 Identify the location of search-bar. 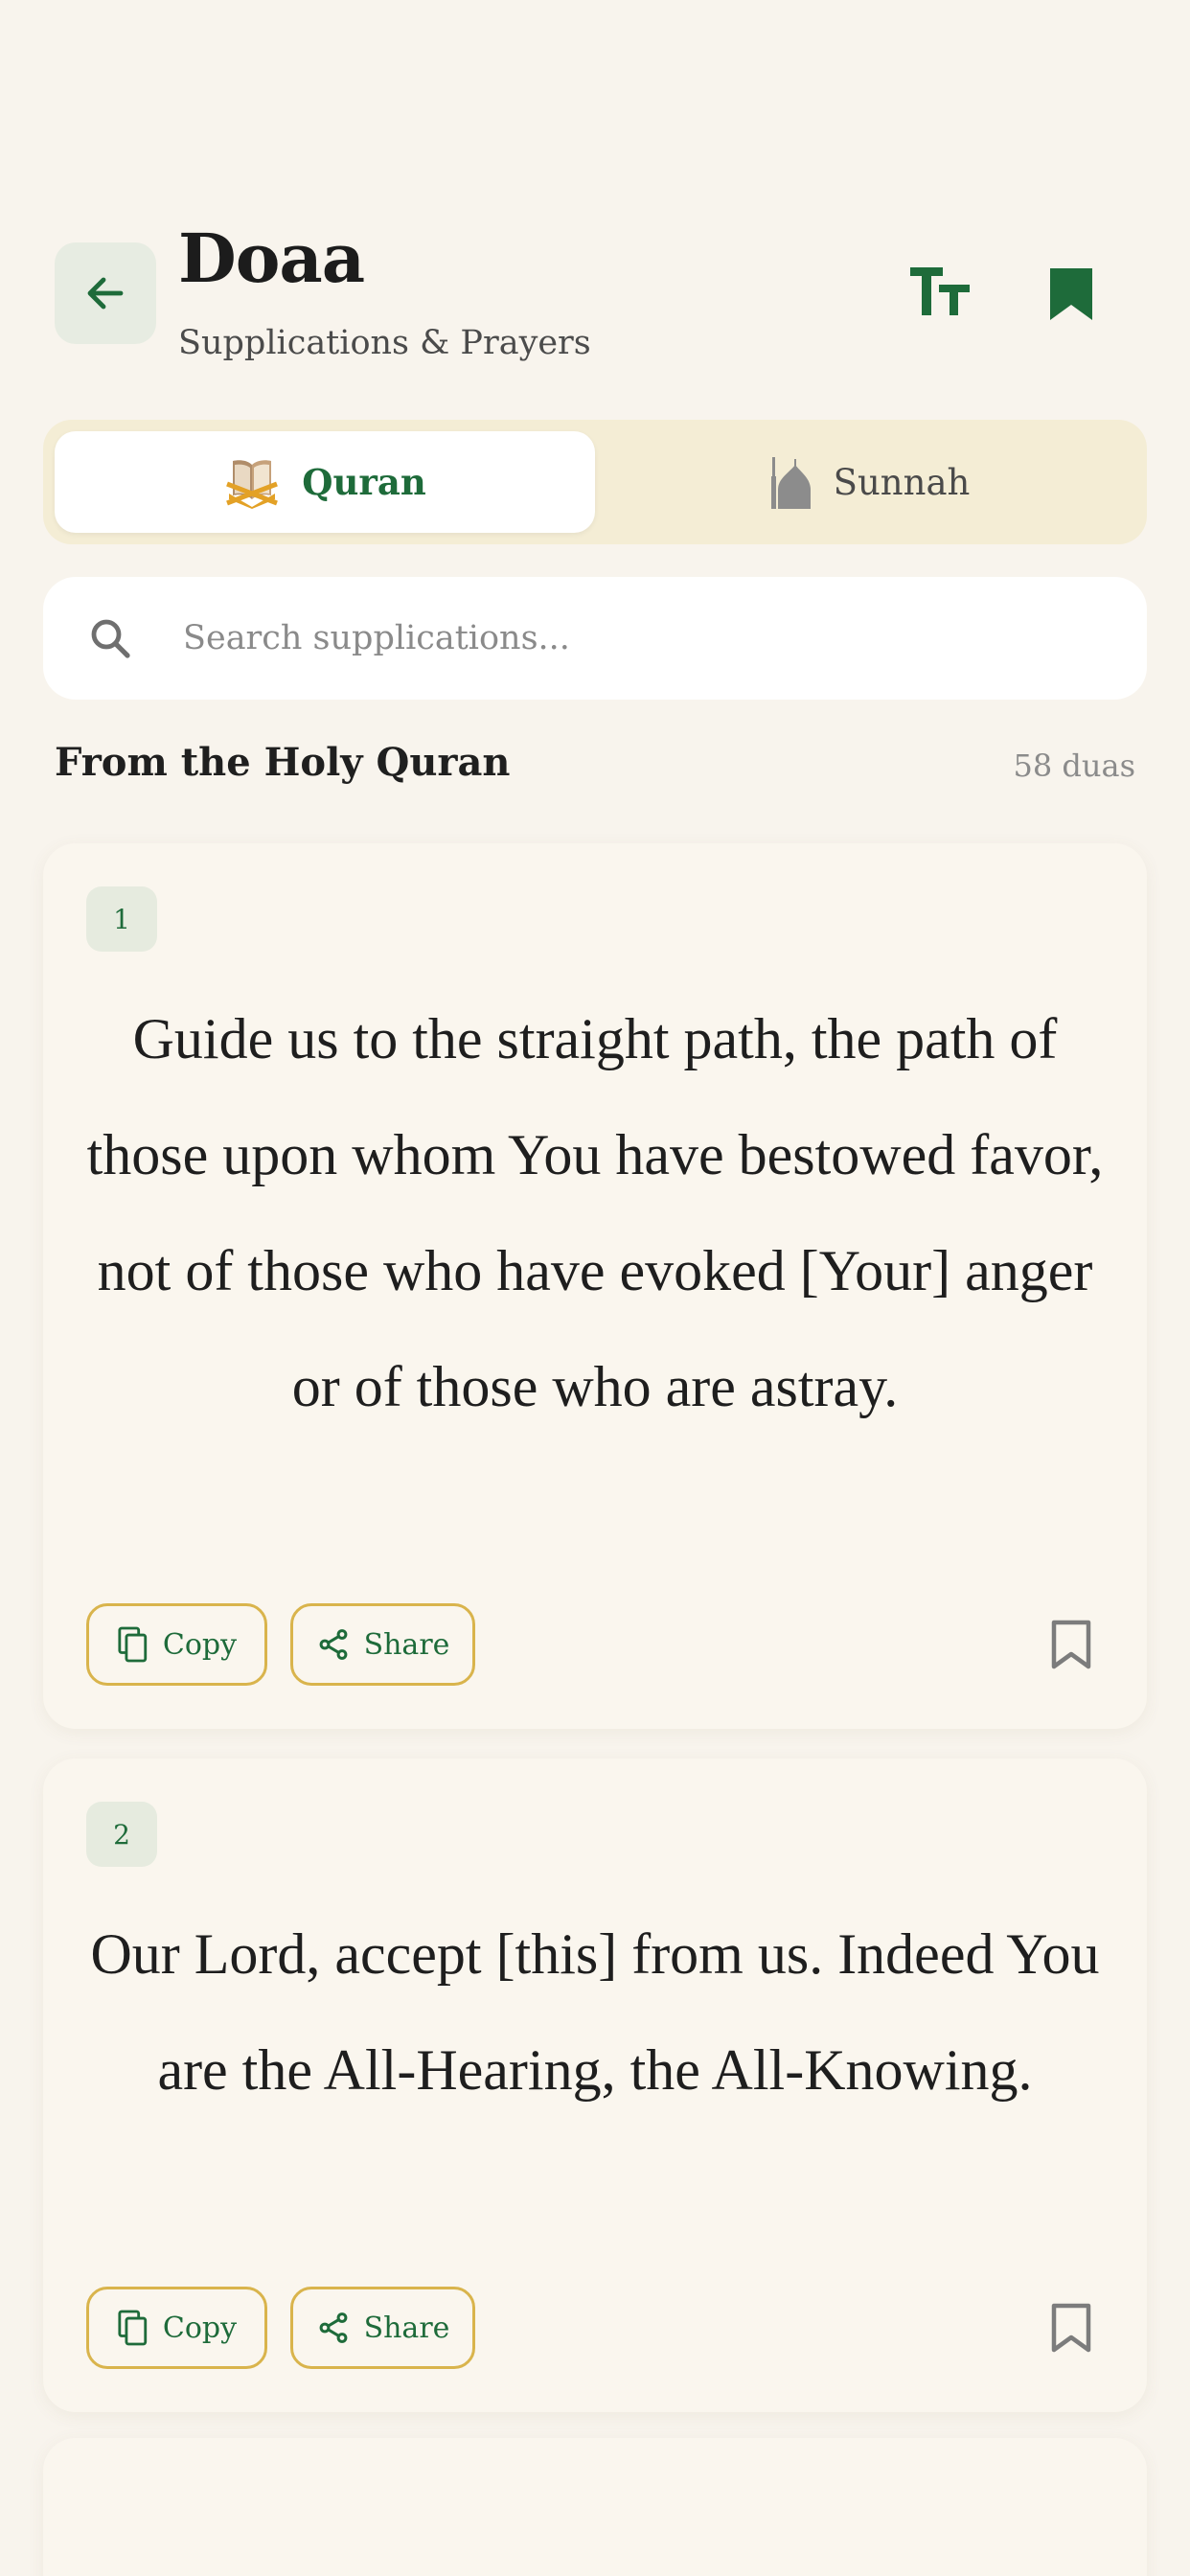
(595, 638).